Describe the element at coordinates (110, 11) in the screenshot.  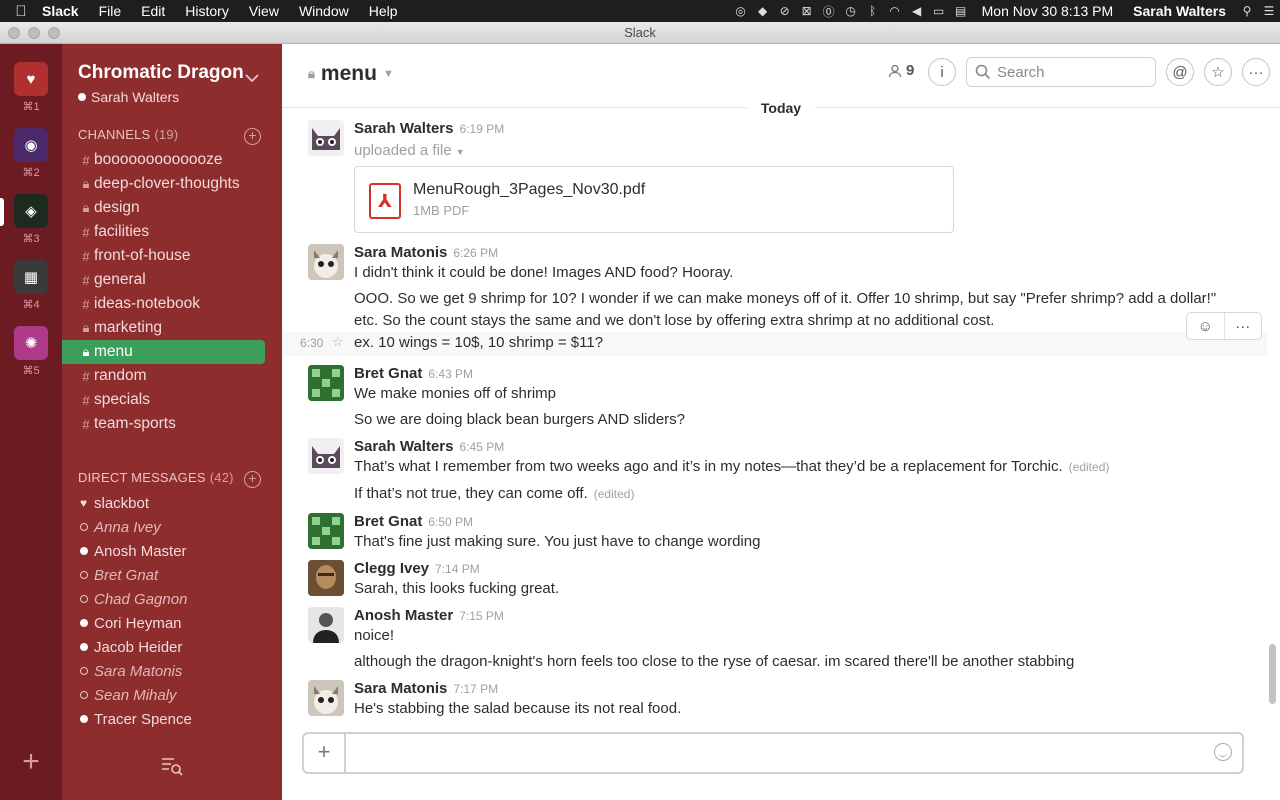
I see `menu-file: File` at that location.